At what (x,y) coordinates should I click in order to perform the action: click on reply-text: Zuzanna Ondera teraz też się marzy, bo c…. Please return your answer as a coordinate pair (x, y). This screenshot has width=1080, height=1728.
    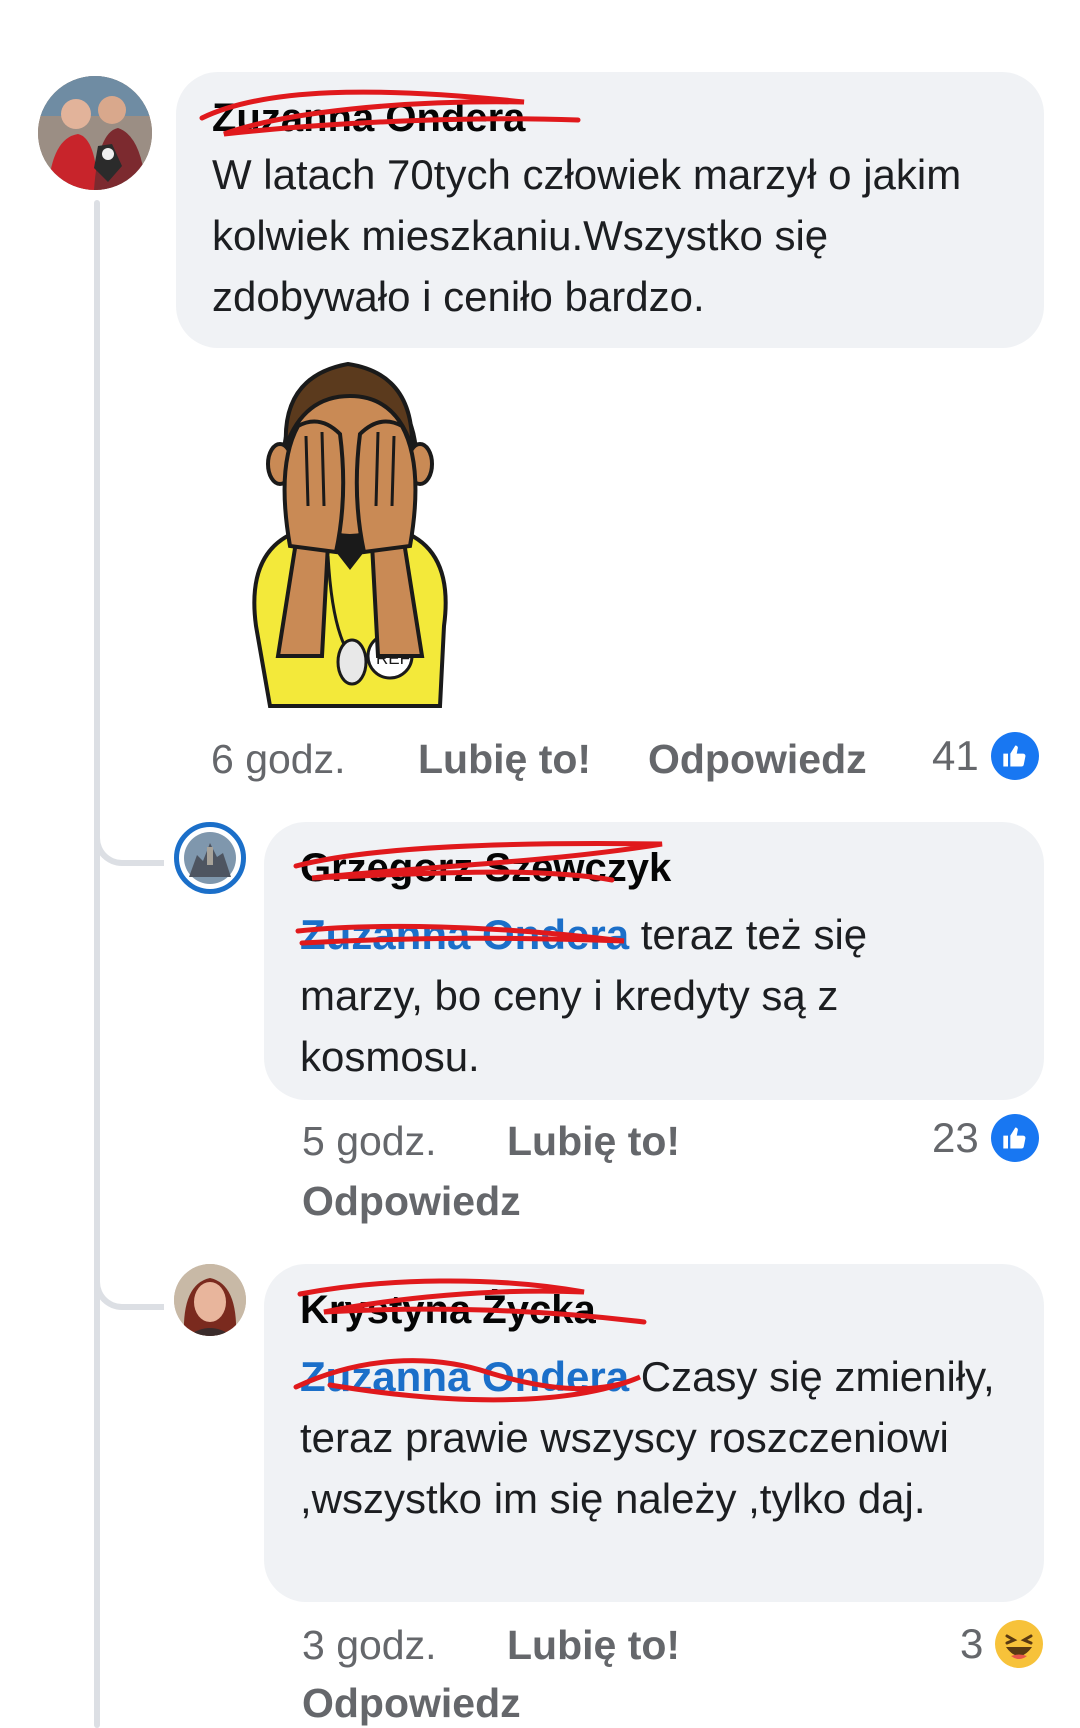
    Looking at the image, I should click on (647, 995).